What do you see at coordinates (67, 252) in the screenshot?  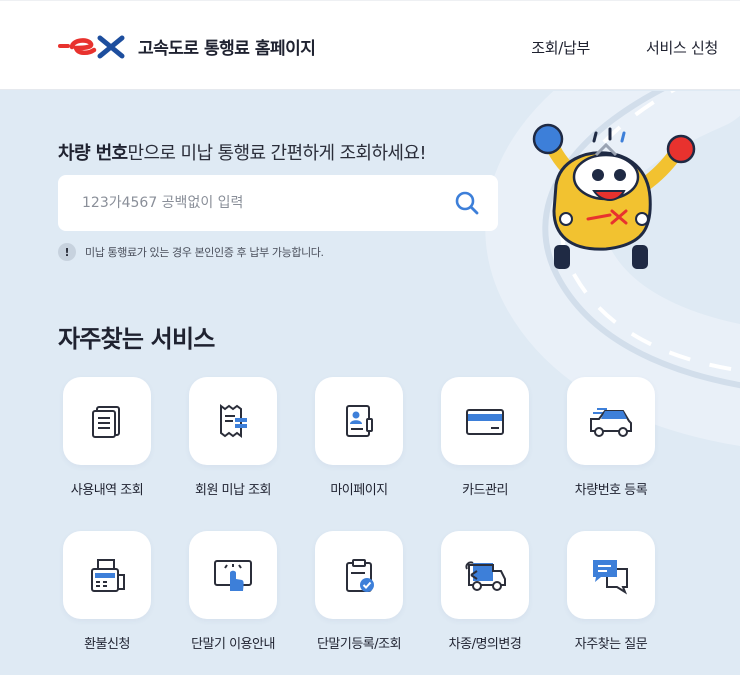 I see `exclamation-icon: !` at bounding box center [67, 252].